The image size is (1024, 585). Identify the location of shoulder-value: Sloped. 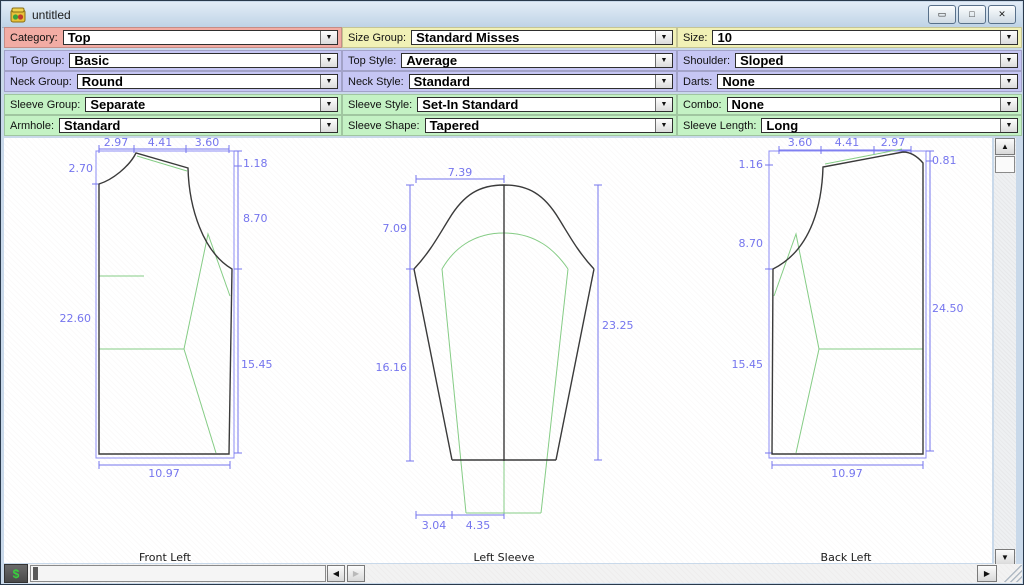
(762, 60).